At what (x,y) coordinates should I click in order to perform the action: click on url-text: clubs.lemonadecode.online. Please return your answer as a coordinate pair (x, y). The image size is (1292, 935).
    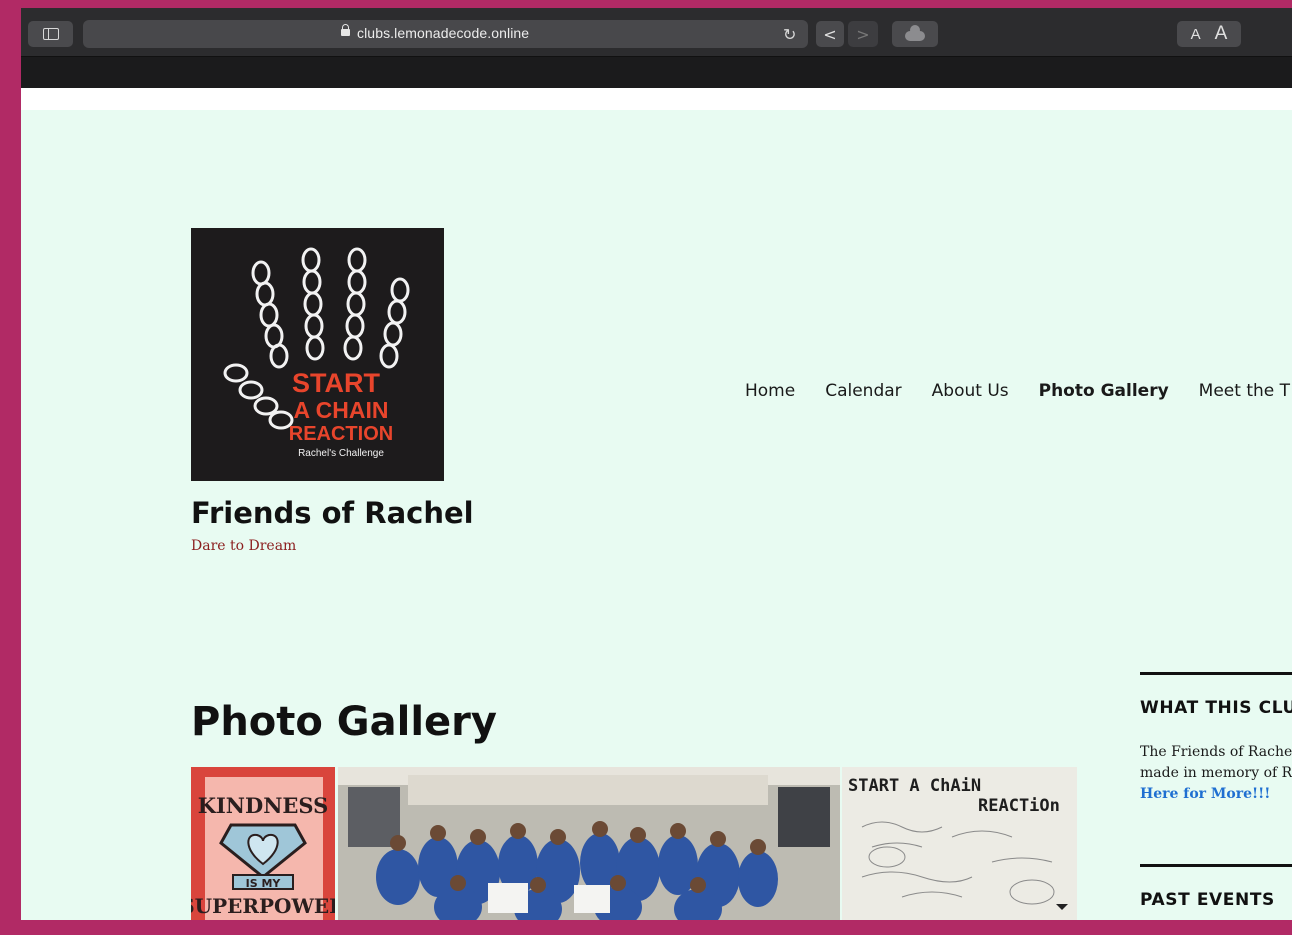
    Looking at the image, I should click on (443, 33).